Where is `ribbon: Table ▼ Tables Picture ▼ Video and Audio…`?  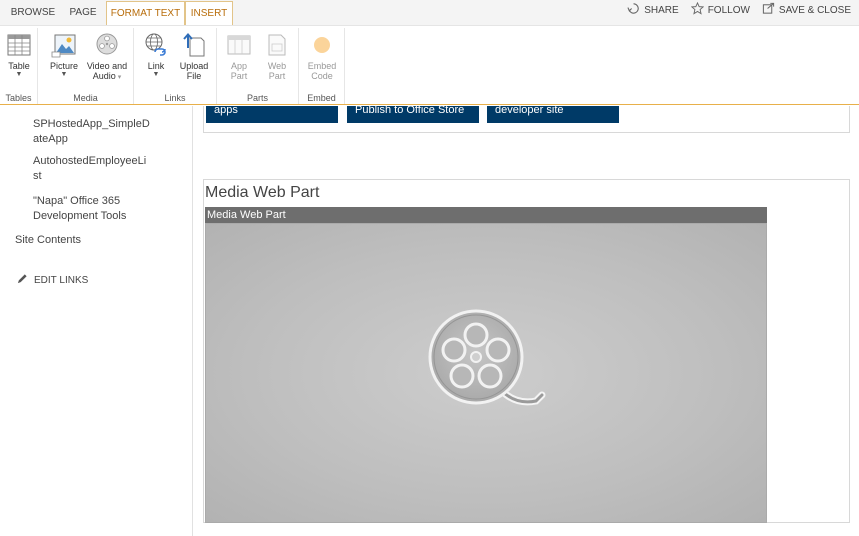
ribbon: Table ▼ Tables Picture ▼ Video and Audio… is located at coordinates (429, 65).